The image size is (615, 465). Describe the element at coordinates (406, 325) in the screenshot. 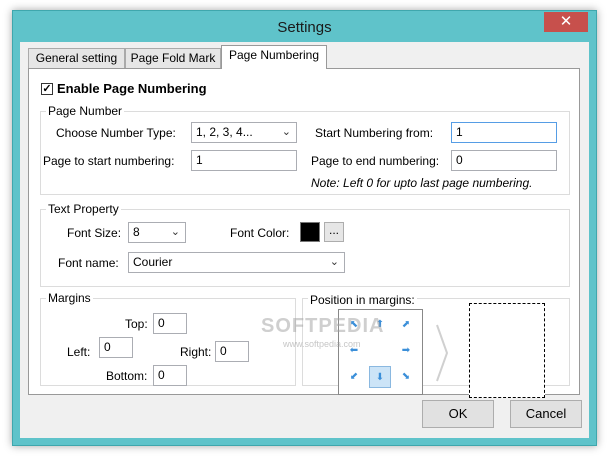

I see `arrow-up-right-icon: ⬈` at that location.